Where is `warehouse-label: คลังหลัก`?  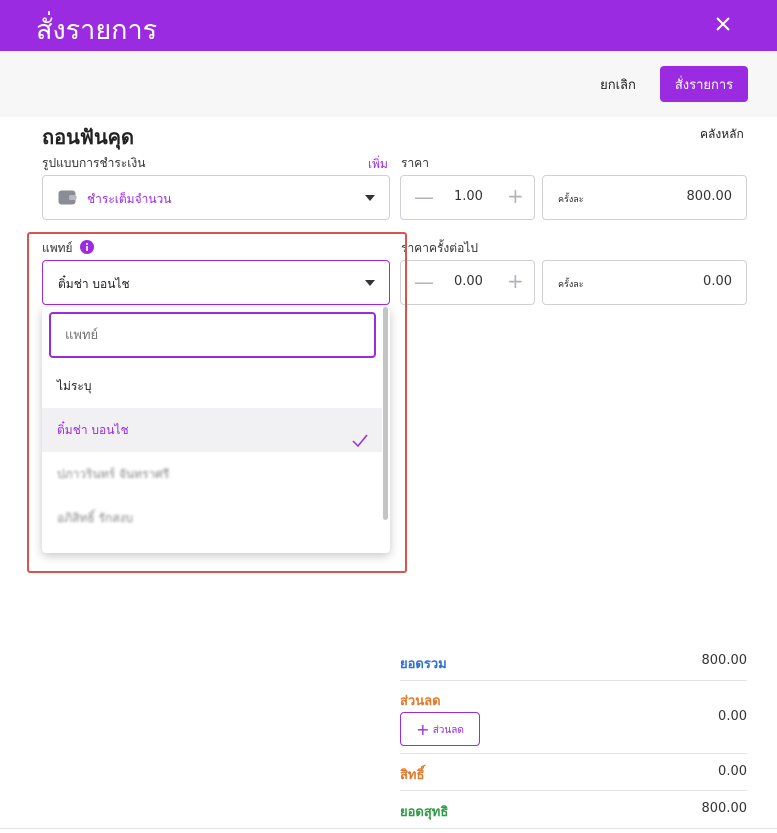 warehouse-label: คลังหลัก is located at coordinates (722, 134).